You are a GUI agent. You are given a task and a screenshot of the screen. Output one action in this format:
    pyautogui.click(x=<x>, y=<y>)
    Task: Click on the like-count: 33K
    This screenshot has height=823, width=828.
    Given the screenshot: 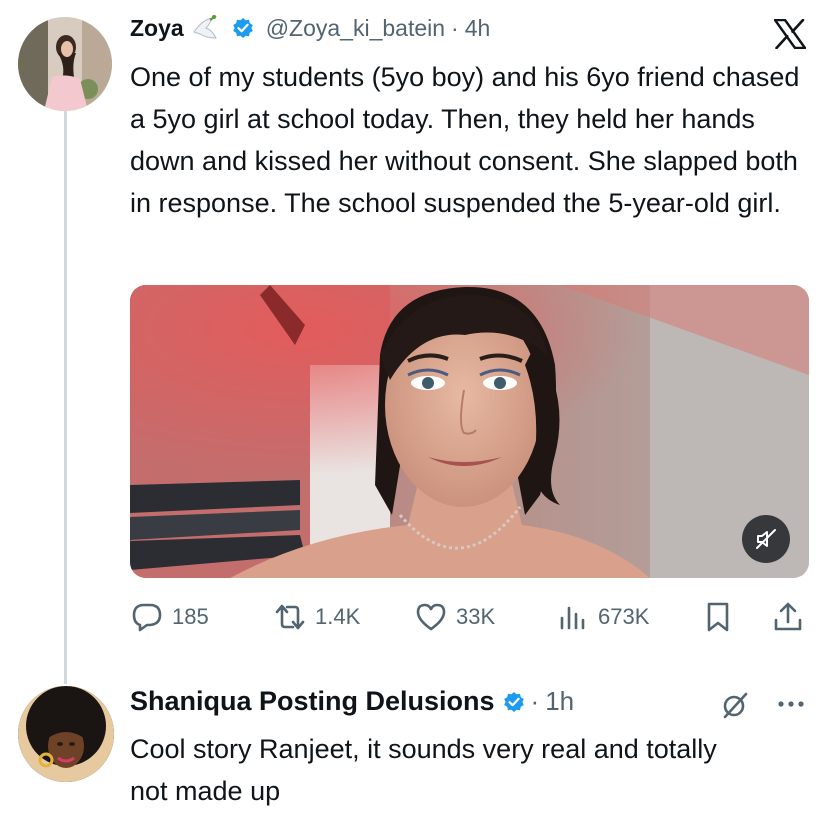 What is the action you would take?
    pyautogui.click(x=476, y=616)
    